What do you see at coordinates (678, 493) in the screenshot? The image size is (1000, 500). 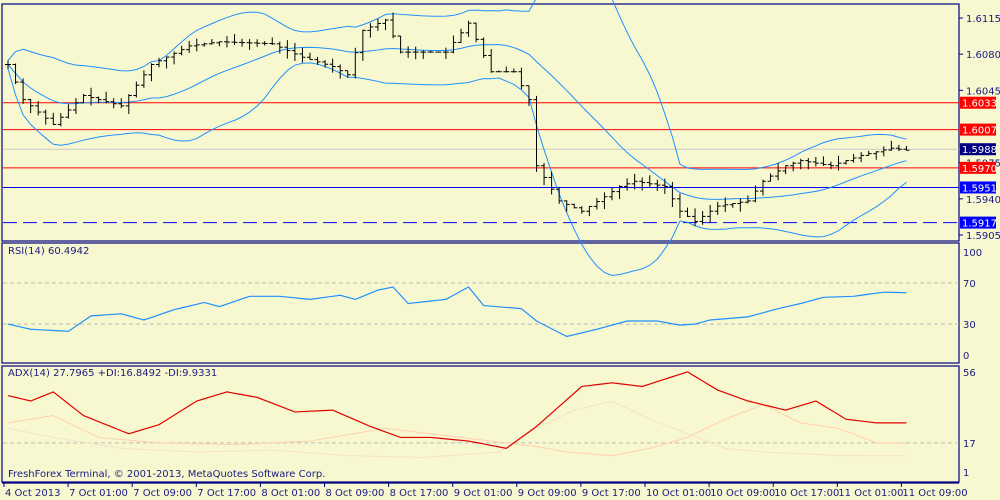 I see `x-tick-label: 10 Oct 01:00` at bounding box center [678, 493].